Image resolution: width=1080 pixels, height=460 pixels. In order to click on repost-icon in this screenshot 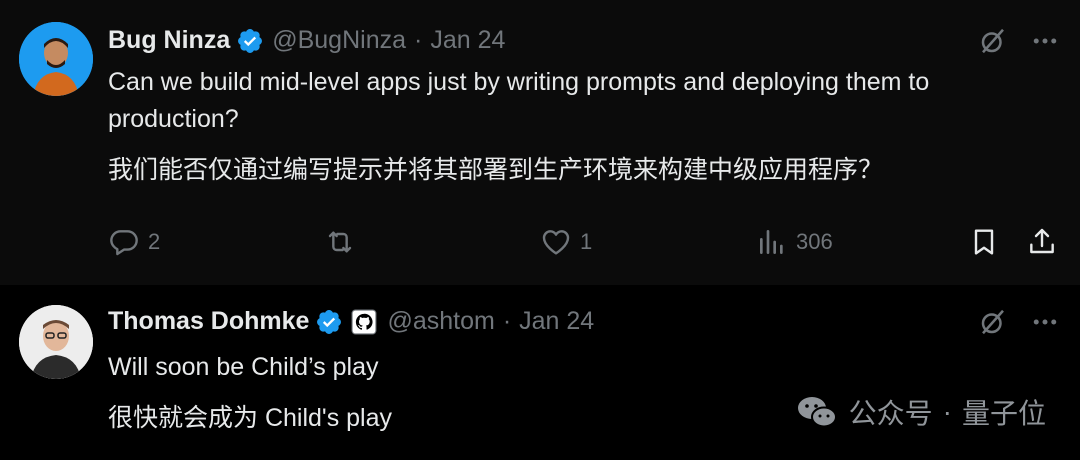, I will do `click(340, 242)`.